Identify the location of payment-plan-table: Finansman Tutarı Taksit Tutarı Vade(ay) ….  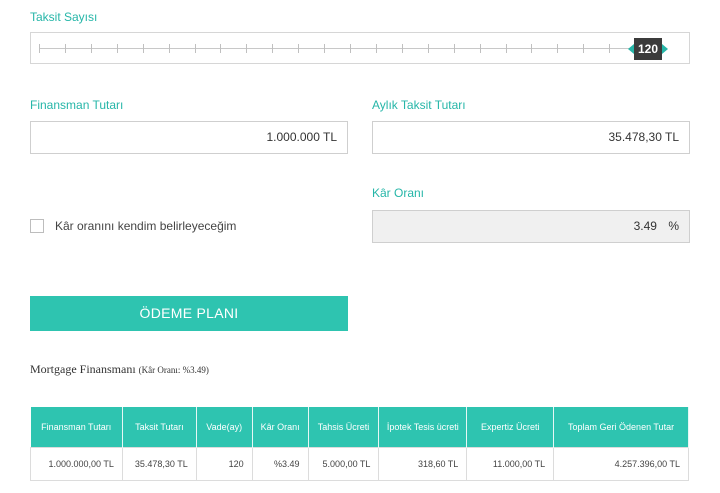
(359, 444).